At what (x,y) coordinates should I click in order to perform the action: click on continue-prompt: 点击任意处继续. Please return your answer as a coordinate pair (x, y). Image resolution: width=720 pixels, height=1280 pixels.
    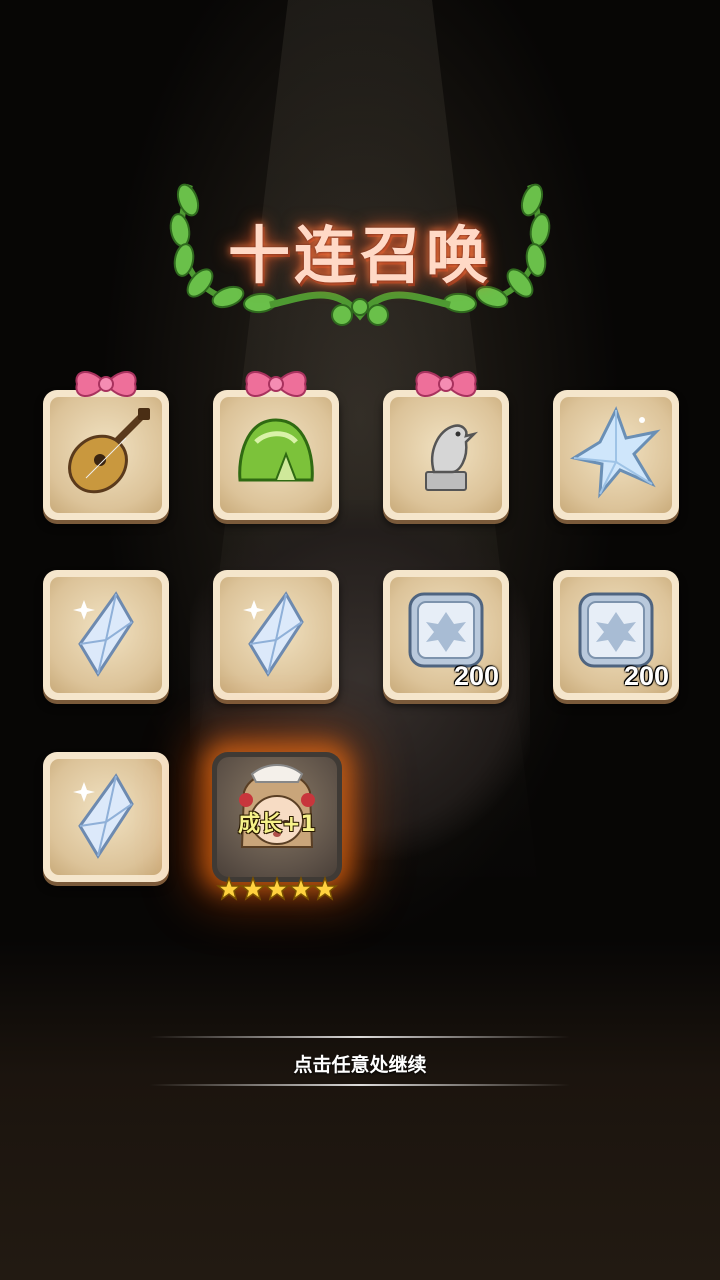
    Looking at the image, I should click on (360, 1060).